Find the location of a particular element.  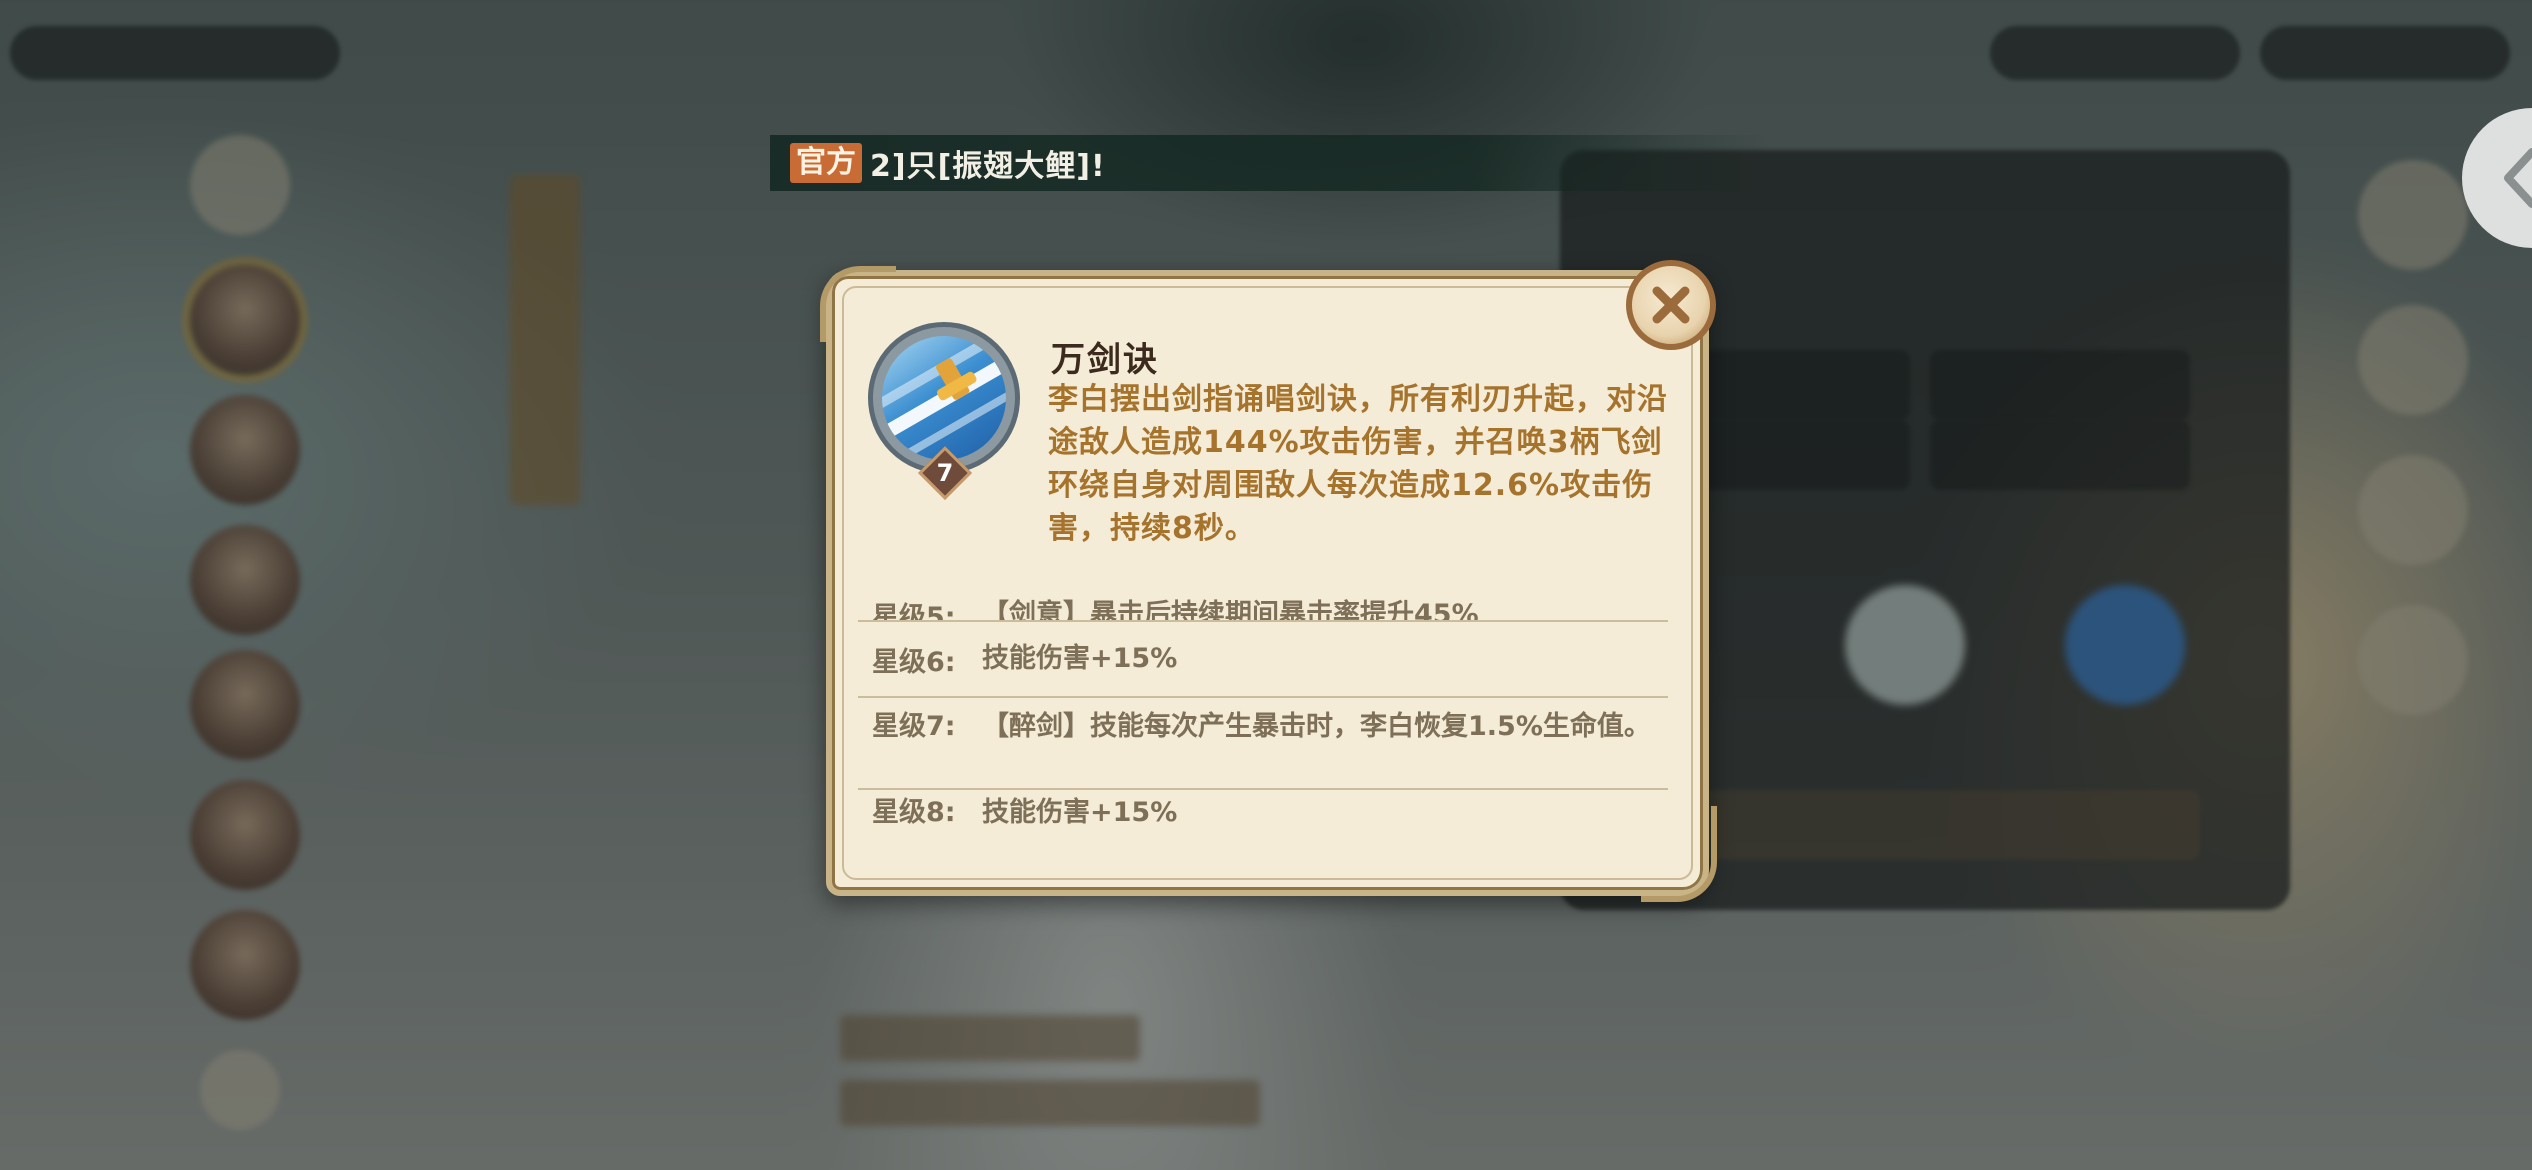

star-level-label: 星级7: is located at coordinates (914, 726).